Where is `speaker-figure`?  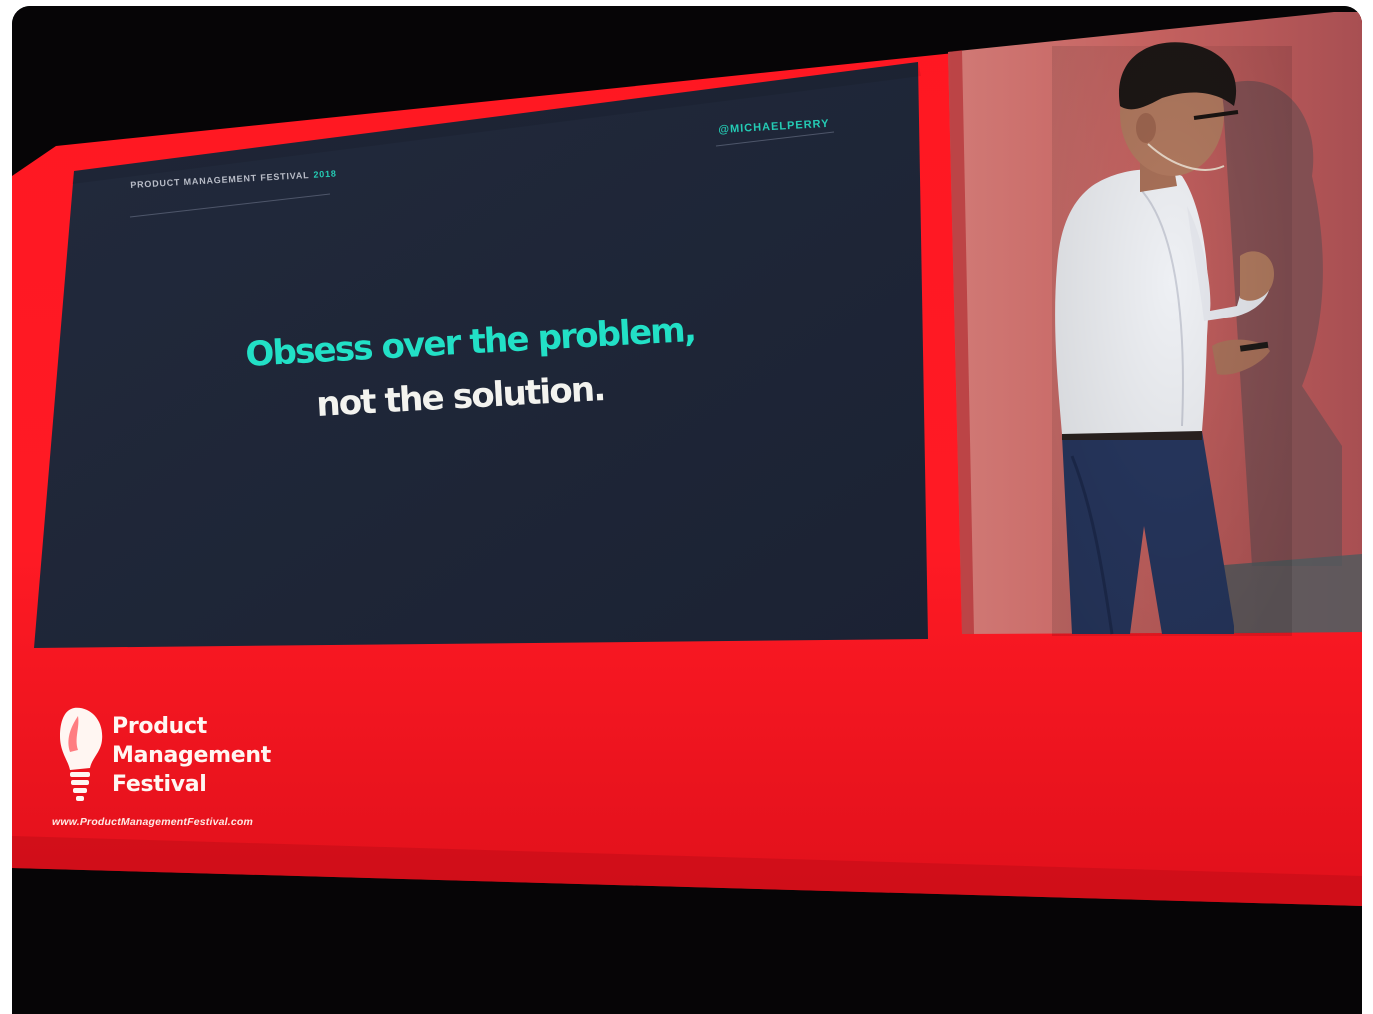
speaker-figure is located at coordinates (1172, 339).